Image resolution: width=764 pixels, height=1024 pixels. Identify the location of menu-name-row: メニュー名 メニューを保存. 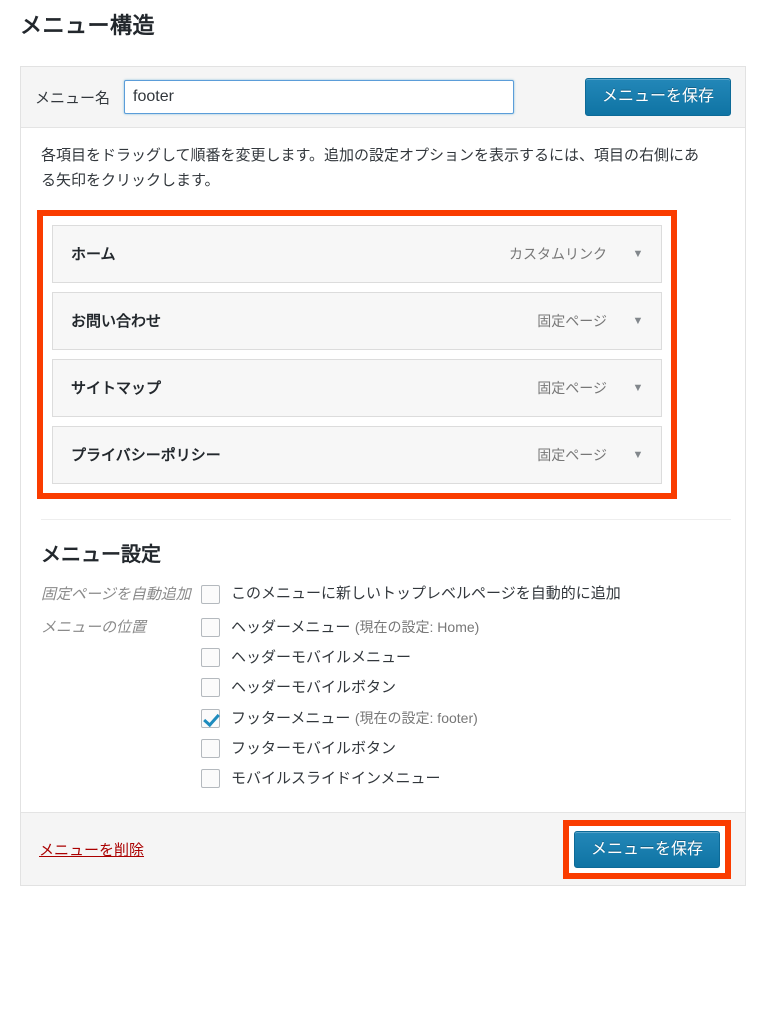
(383, 97).